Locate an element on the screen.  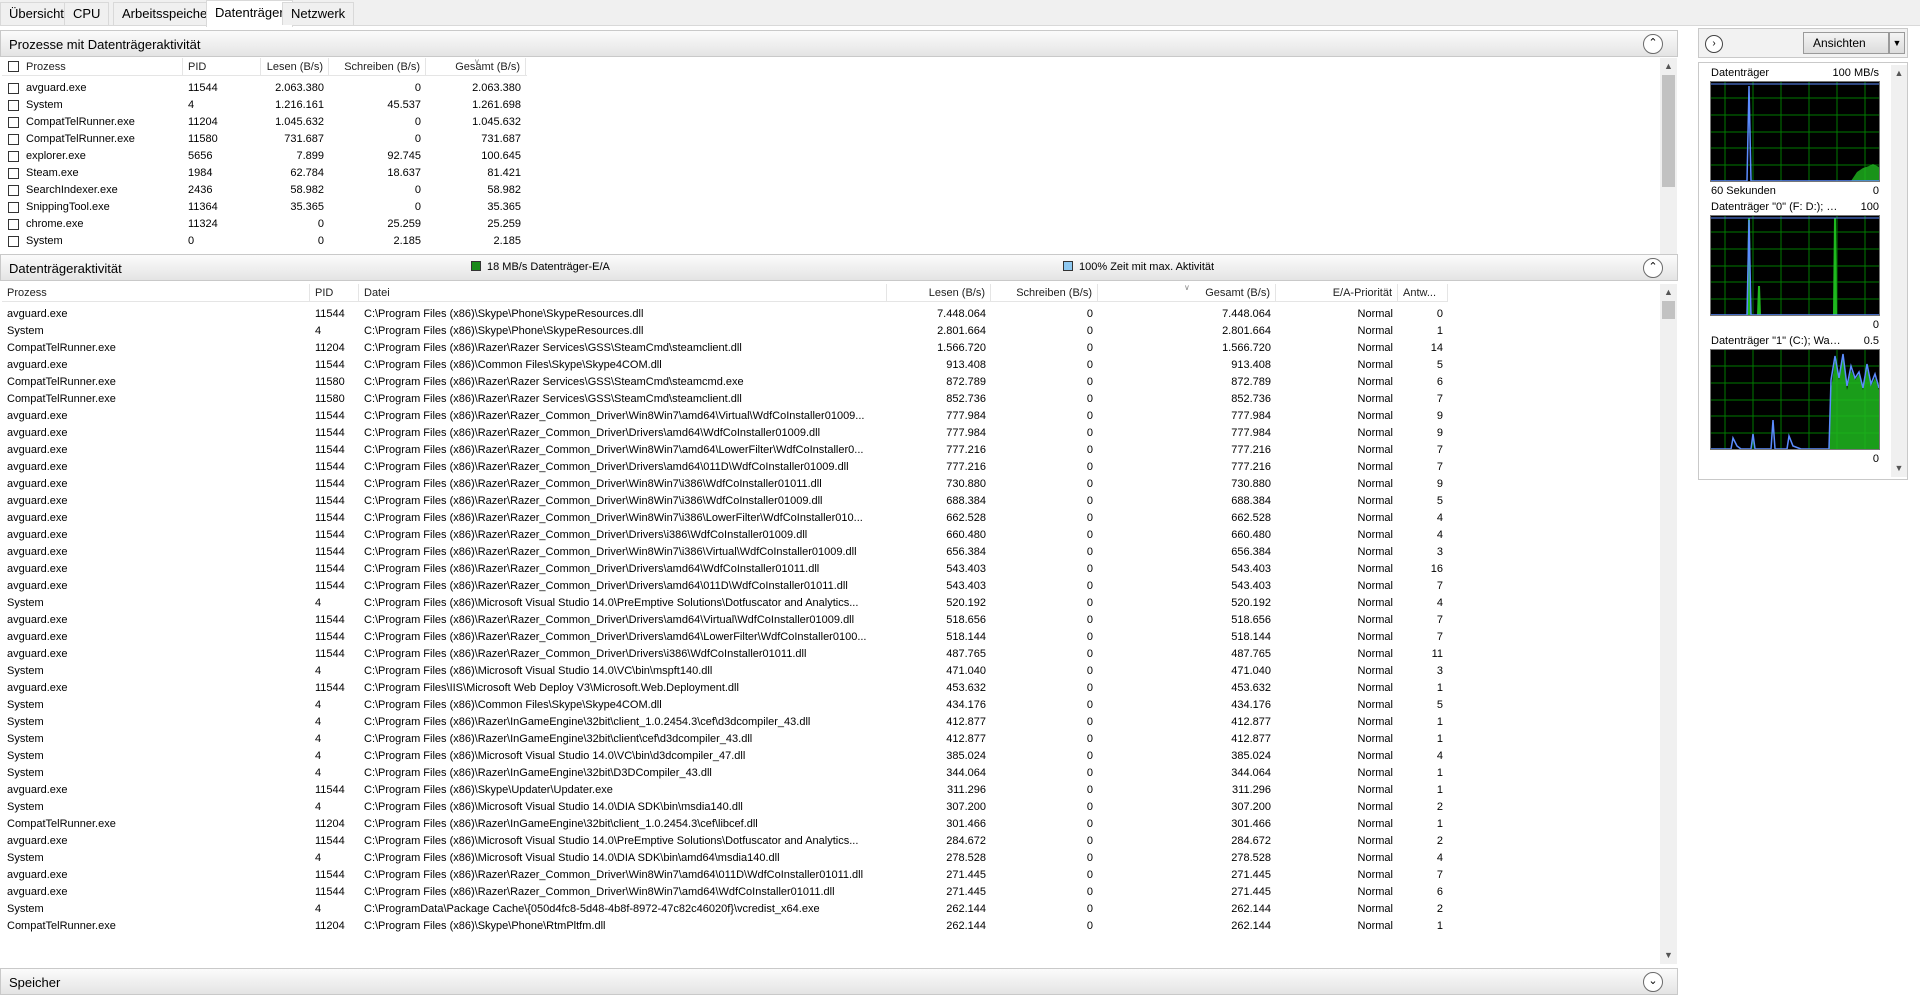
cell-read: 518.144 is located at coordinates (966, 637).